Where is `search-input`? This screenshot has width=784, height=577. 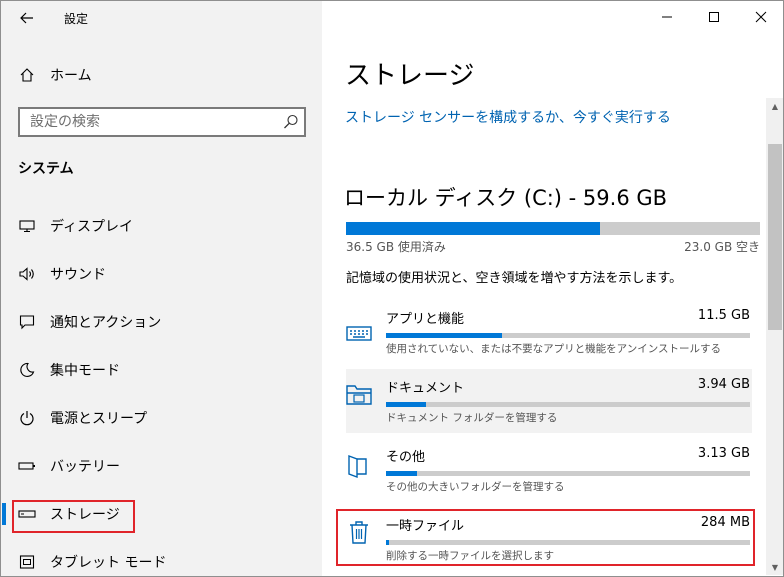 search-input is located at coordinates (145, 122).